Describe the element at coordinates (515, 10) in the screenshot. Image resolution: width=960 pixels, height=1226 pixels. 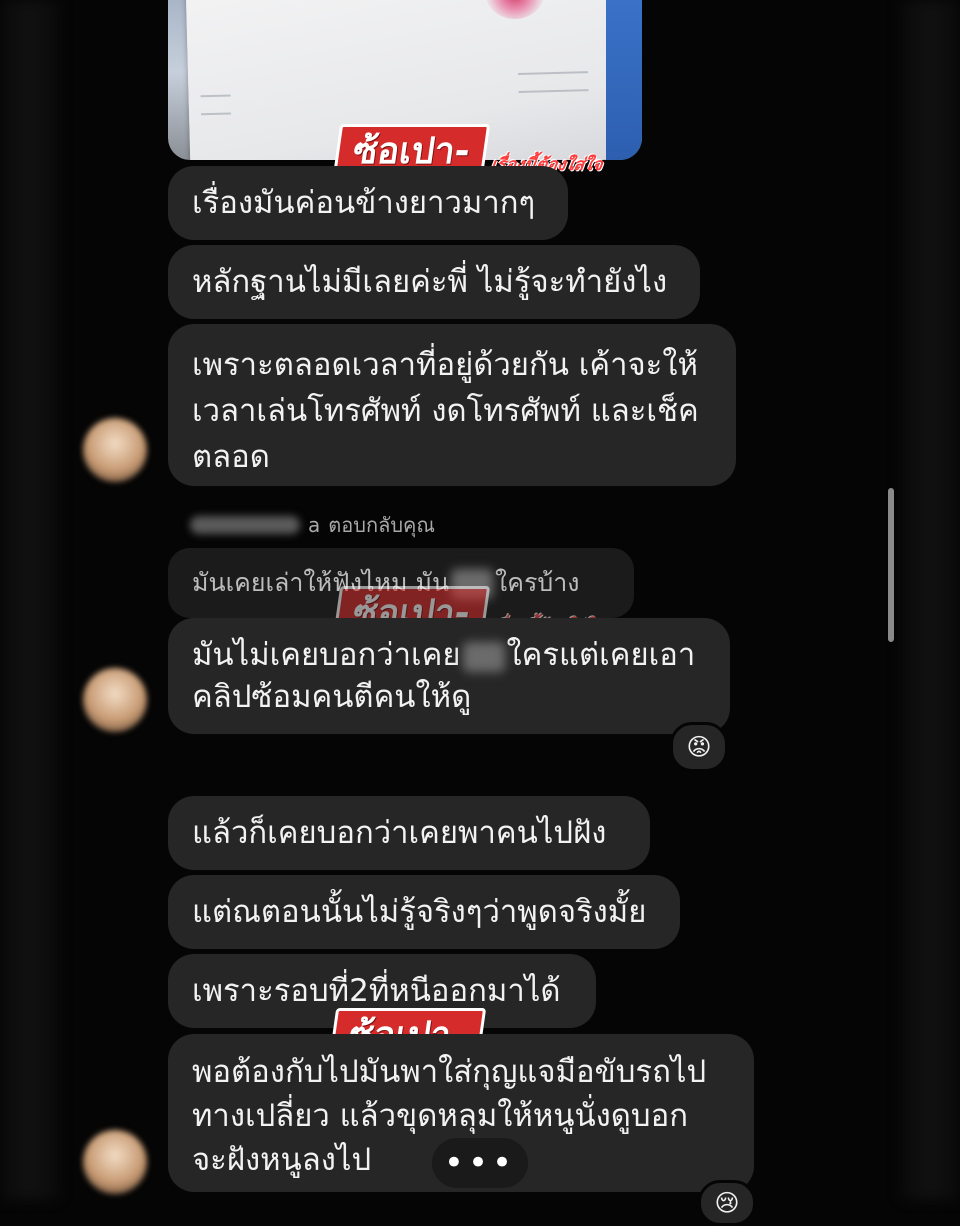
I see `red-stamp` at that location.